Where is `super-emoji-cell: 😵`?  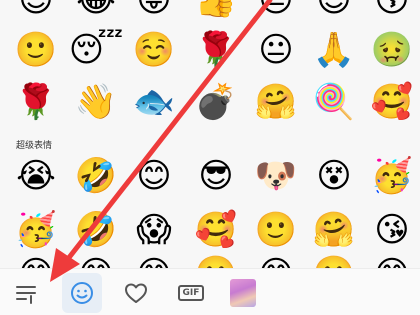
super-emoji-cell: 😵 is located at coordinates (334, 176).